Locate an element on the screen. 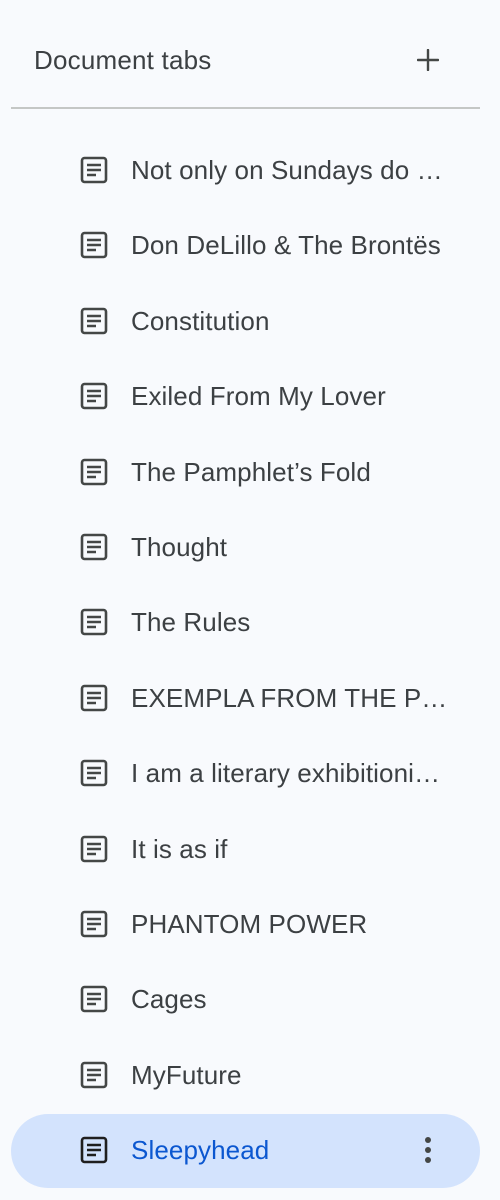 This screenshot has height=1200, width=500. tab-item: It is as if is located at coordinates (250, 848).